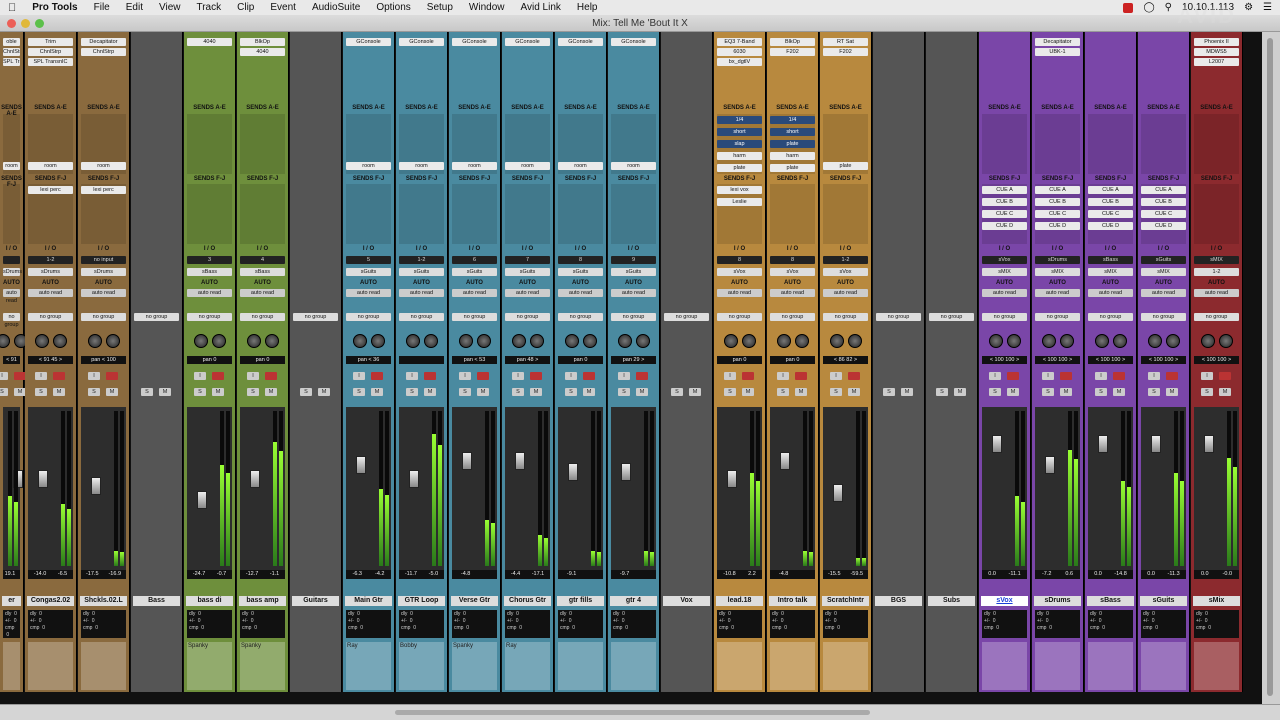 The image size is (1280, 720). I want to click on horizontal-scroll-thumb, so click(632, 712).